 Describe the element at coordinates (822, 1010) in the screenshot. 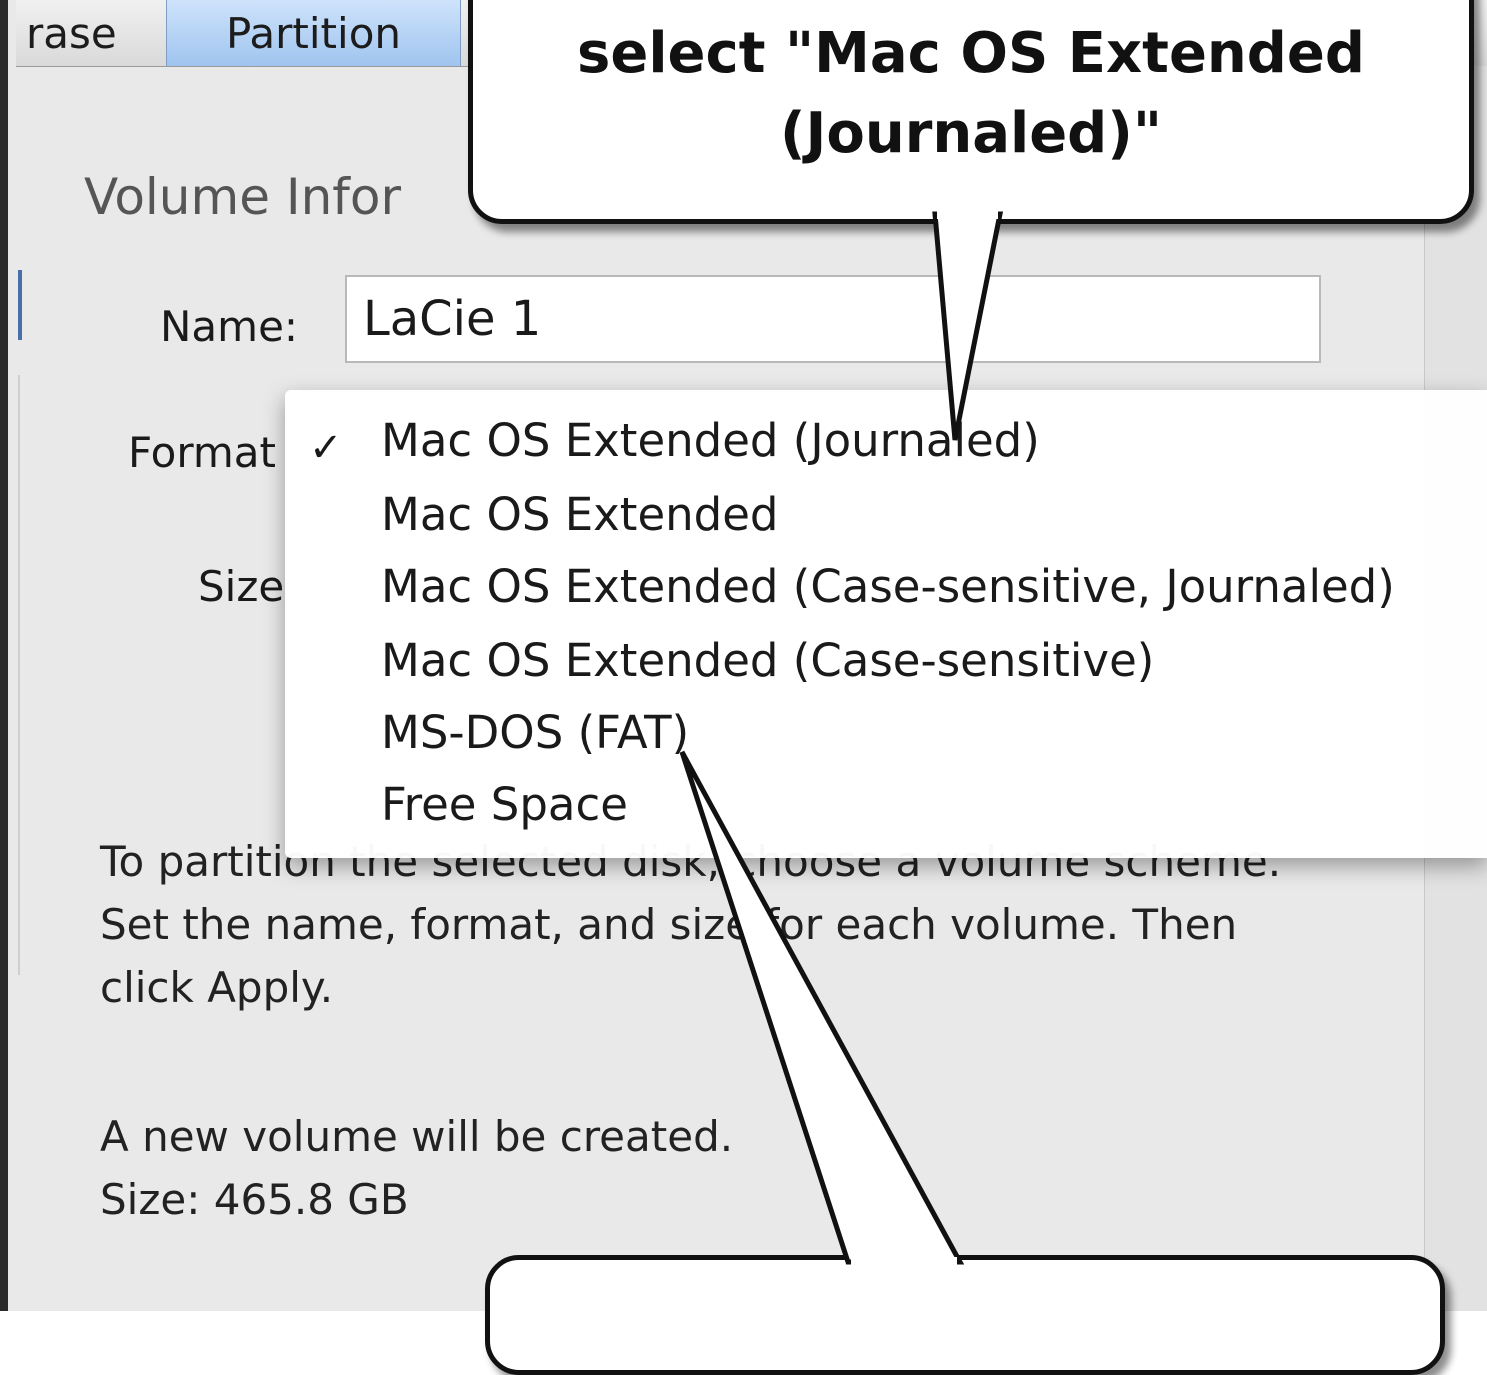

I see `callout-bottom-pointer` at that location.